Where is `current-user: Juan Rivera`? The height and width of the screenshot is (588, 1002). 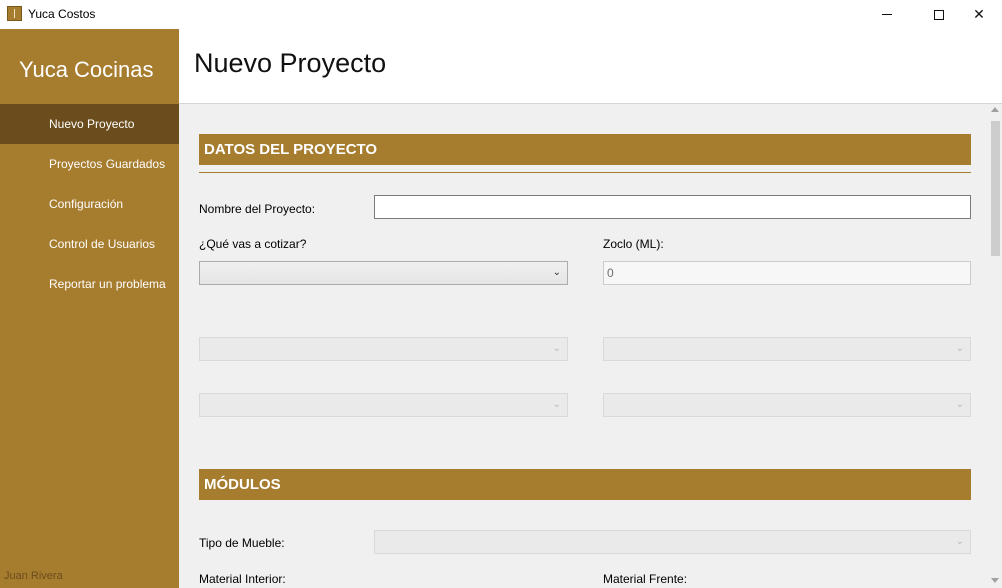
current-user: Juan Rivera is located at coordinates (33, 576).